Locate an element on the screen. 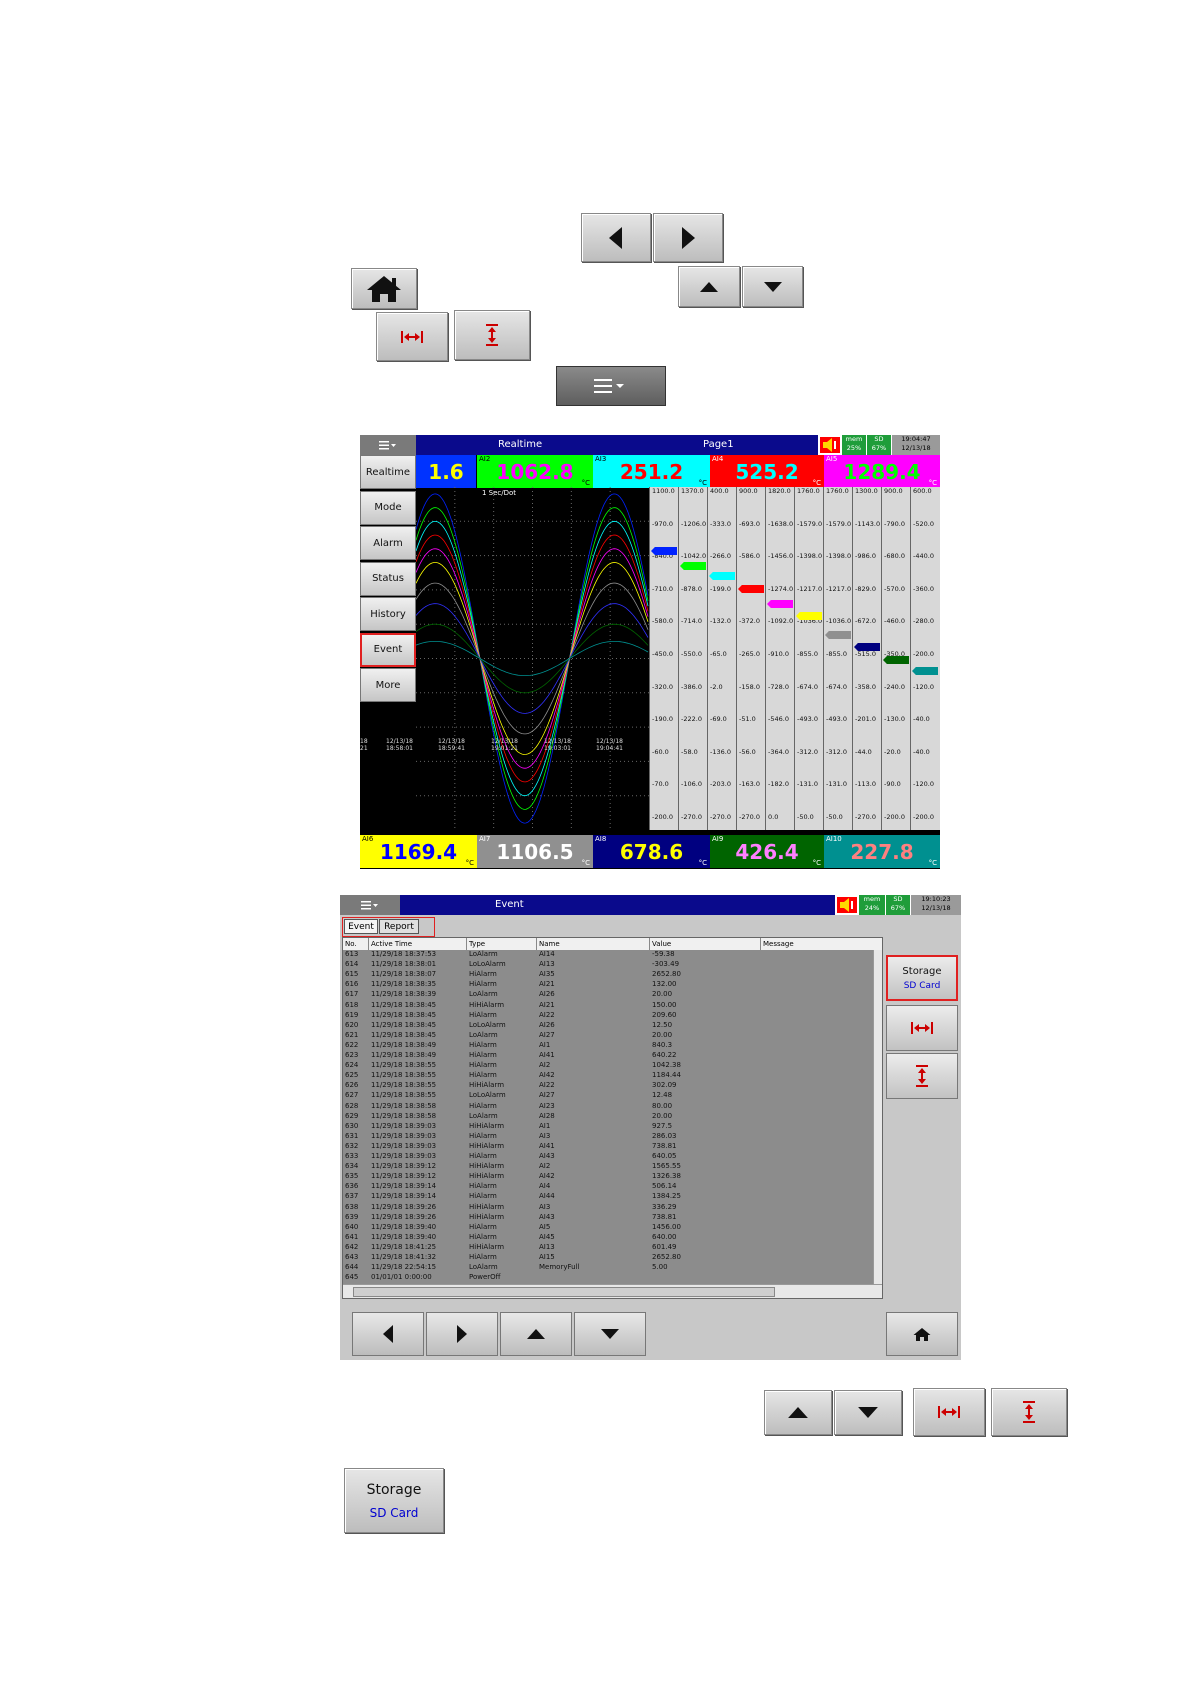  table-cell: 641 is located at coordinates (352, 1236).